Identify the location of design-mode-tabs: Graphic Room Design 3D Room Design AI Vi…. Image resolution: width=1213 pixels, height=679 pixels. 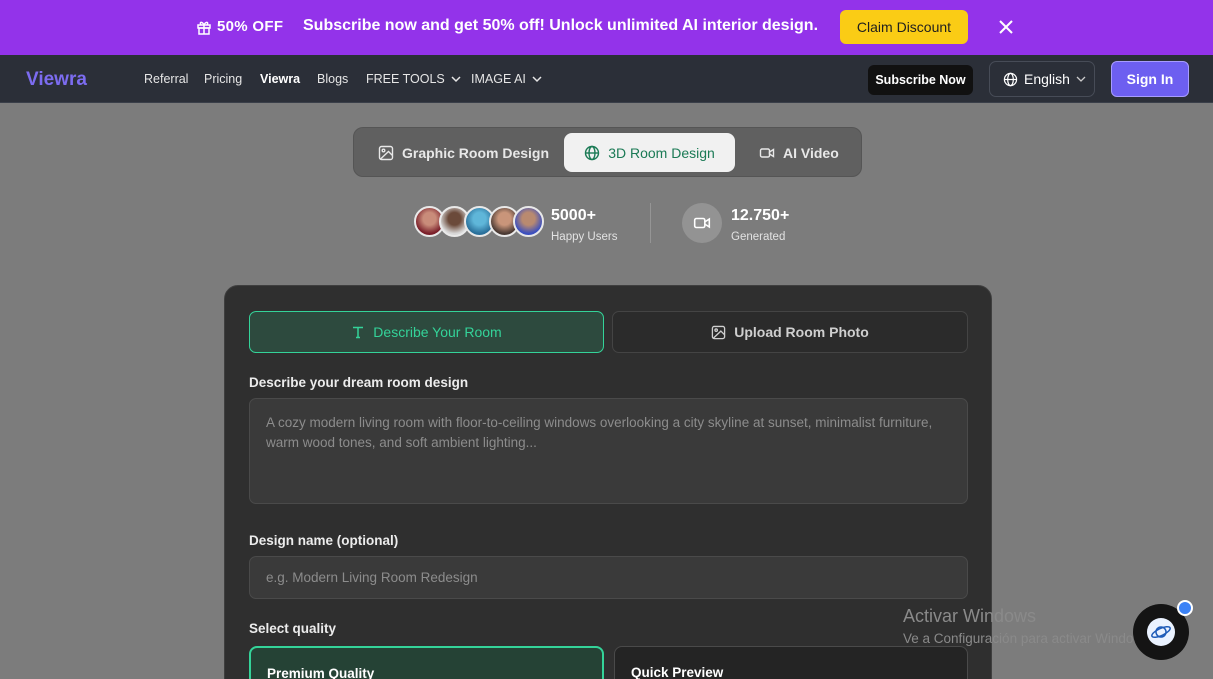
(607, 152).